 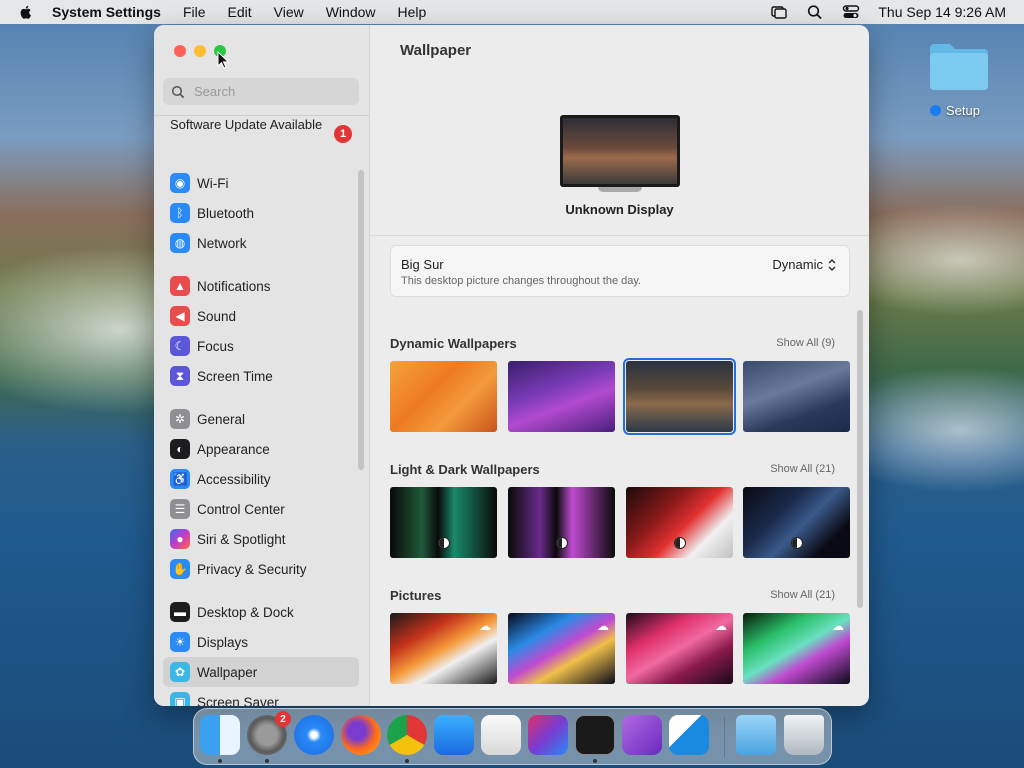 I want to click on dock-downloads-folder-icon, so click(x=756, y=735).